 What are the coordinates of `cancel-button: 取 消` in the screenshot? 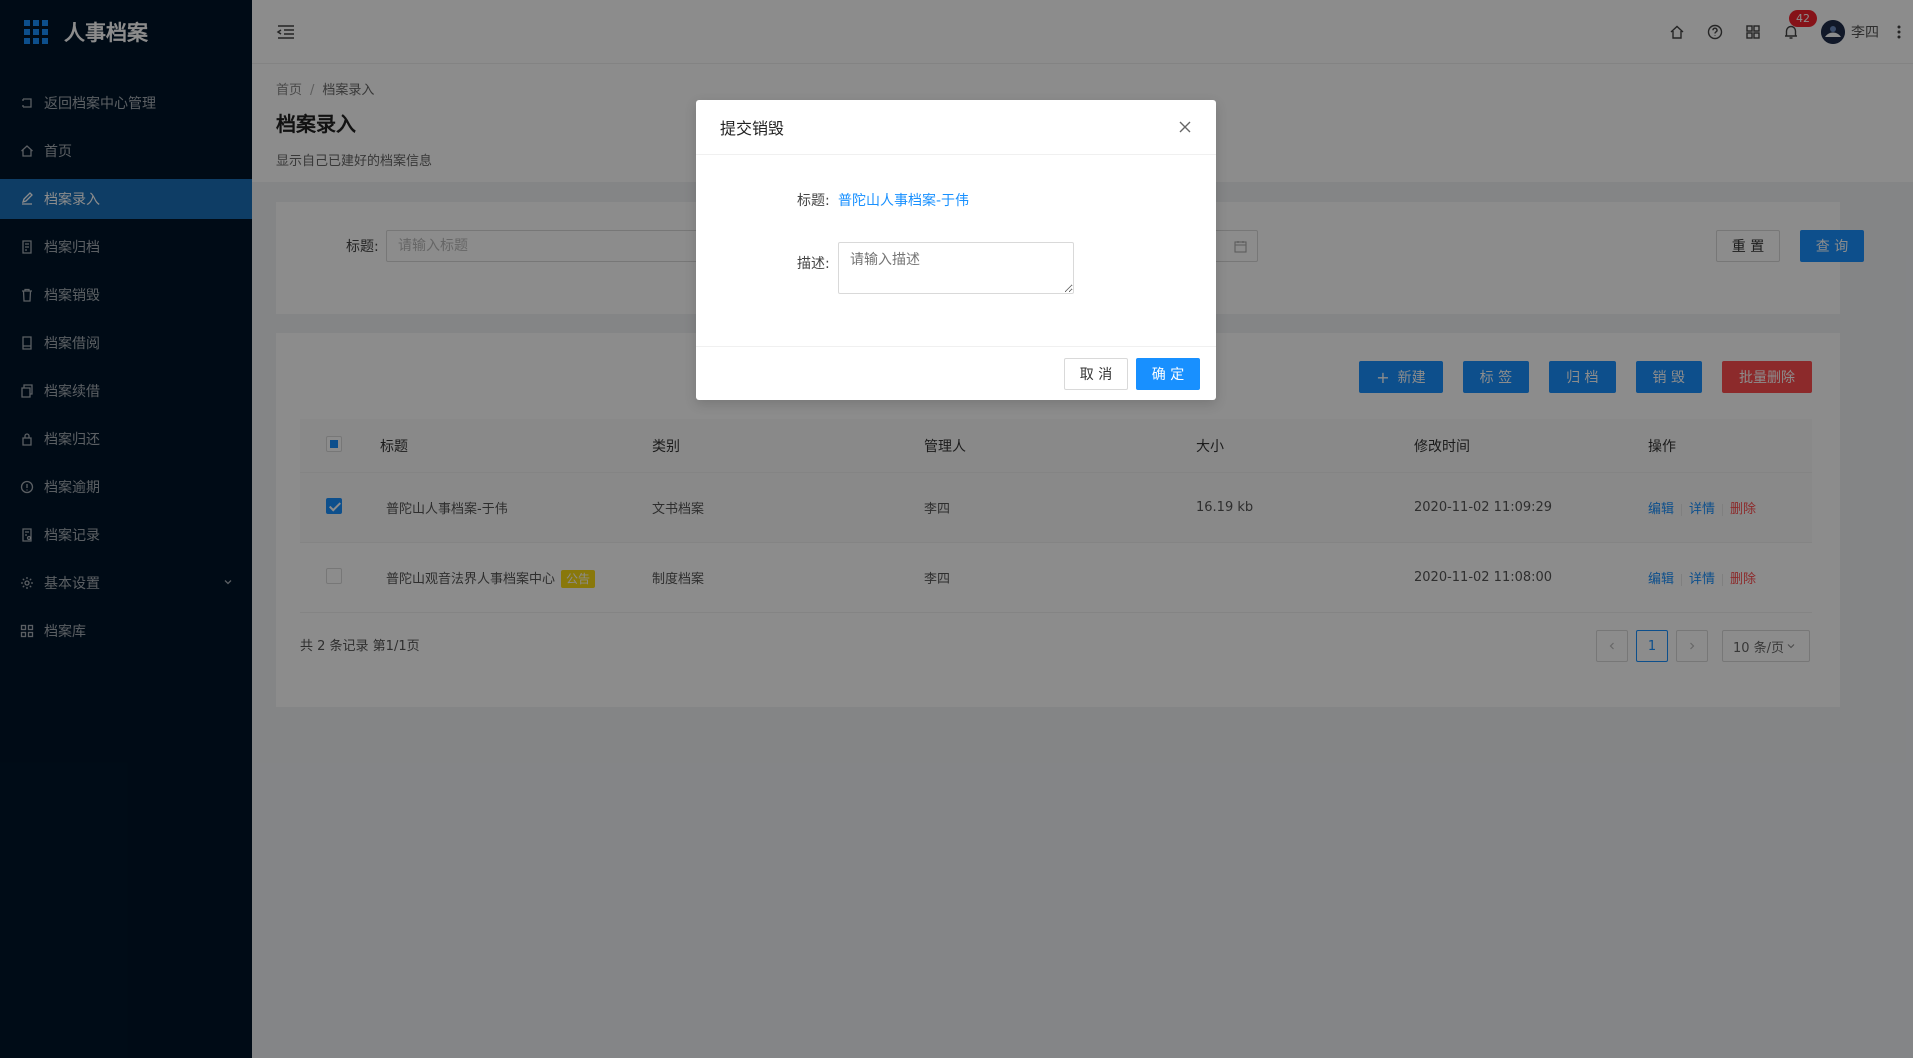 It's located at (1096, 373).